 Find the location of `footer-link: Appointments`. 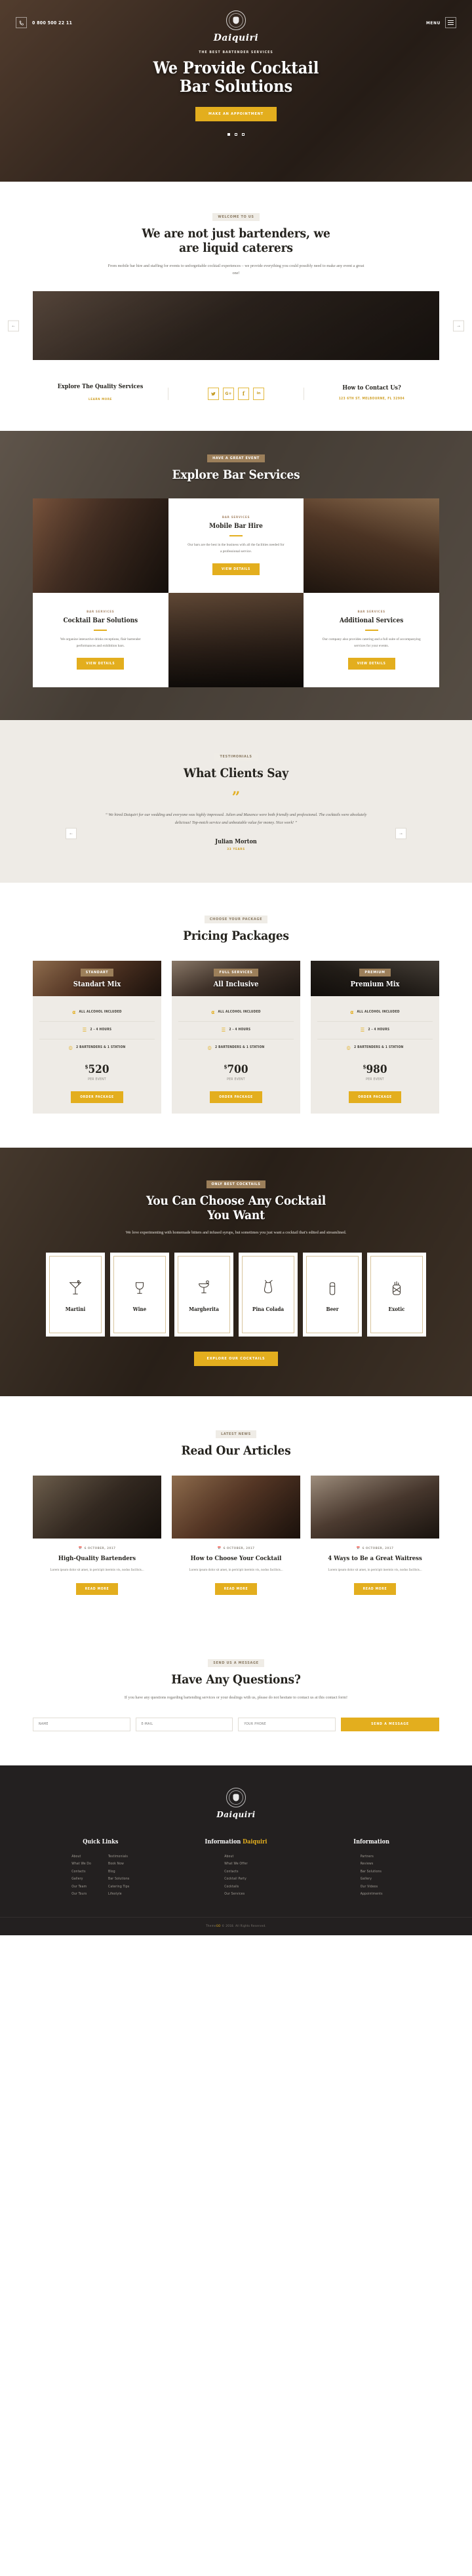

footer-link: Appointments is located at coordinates (372, 1895).